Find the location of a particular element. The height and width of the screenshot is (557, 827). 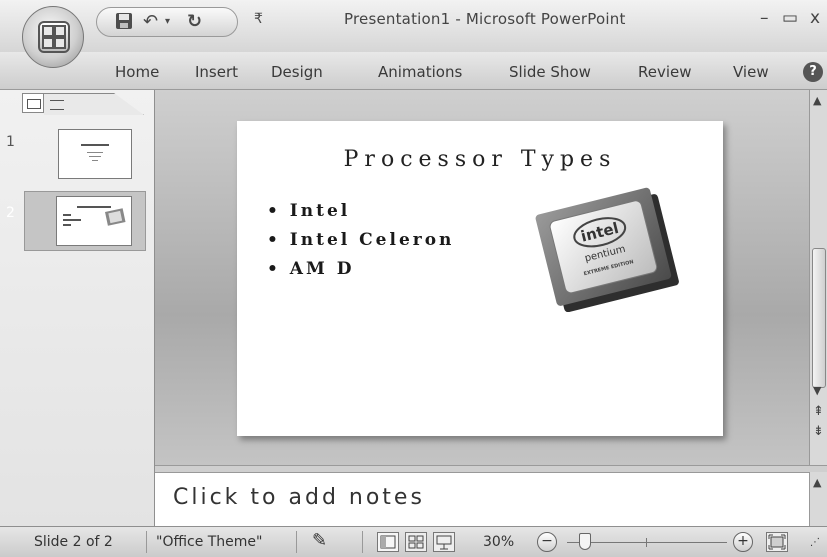

thumbnail-number: 1 is located at coordinates (10, 142).